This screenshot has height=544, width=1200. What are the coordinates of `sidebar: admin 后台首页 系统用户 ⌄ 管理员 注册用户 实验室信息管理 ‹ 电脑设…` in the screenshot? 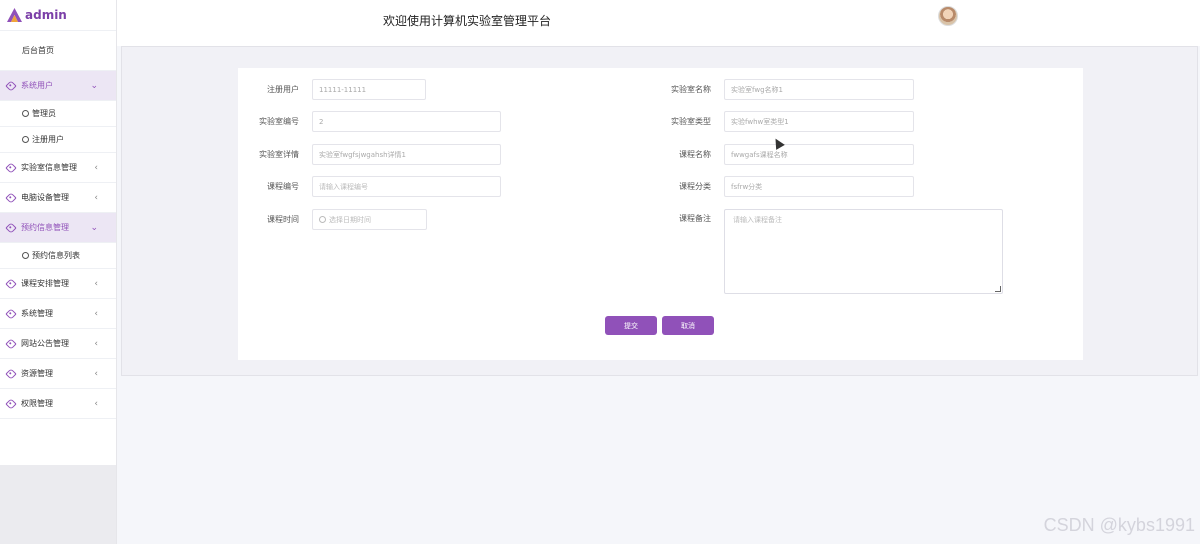 It's located at (58, 272).